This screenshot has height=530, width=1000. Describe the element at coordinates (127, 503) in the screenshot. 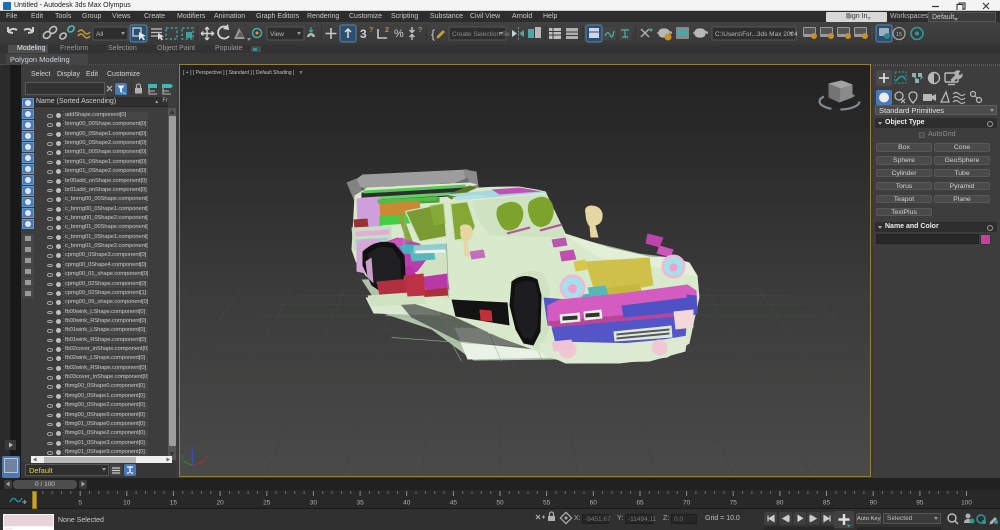

I see `svg-text: 10` at that location.